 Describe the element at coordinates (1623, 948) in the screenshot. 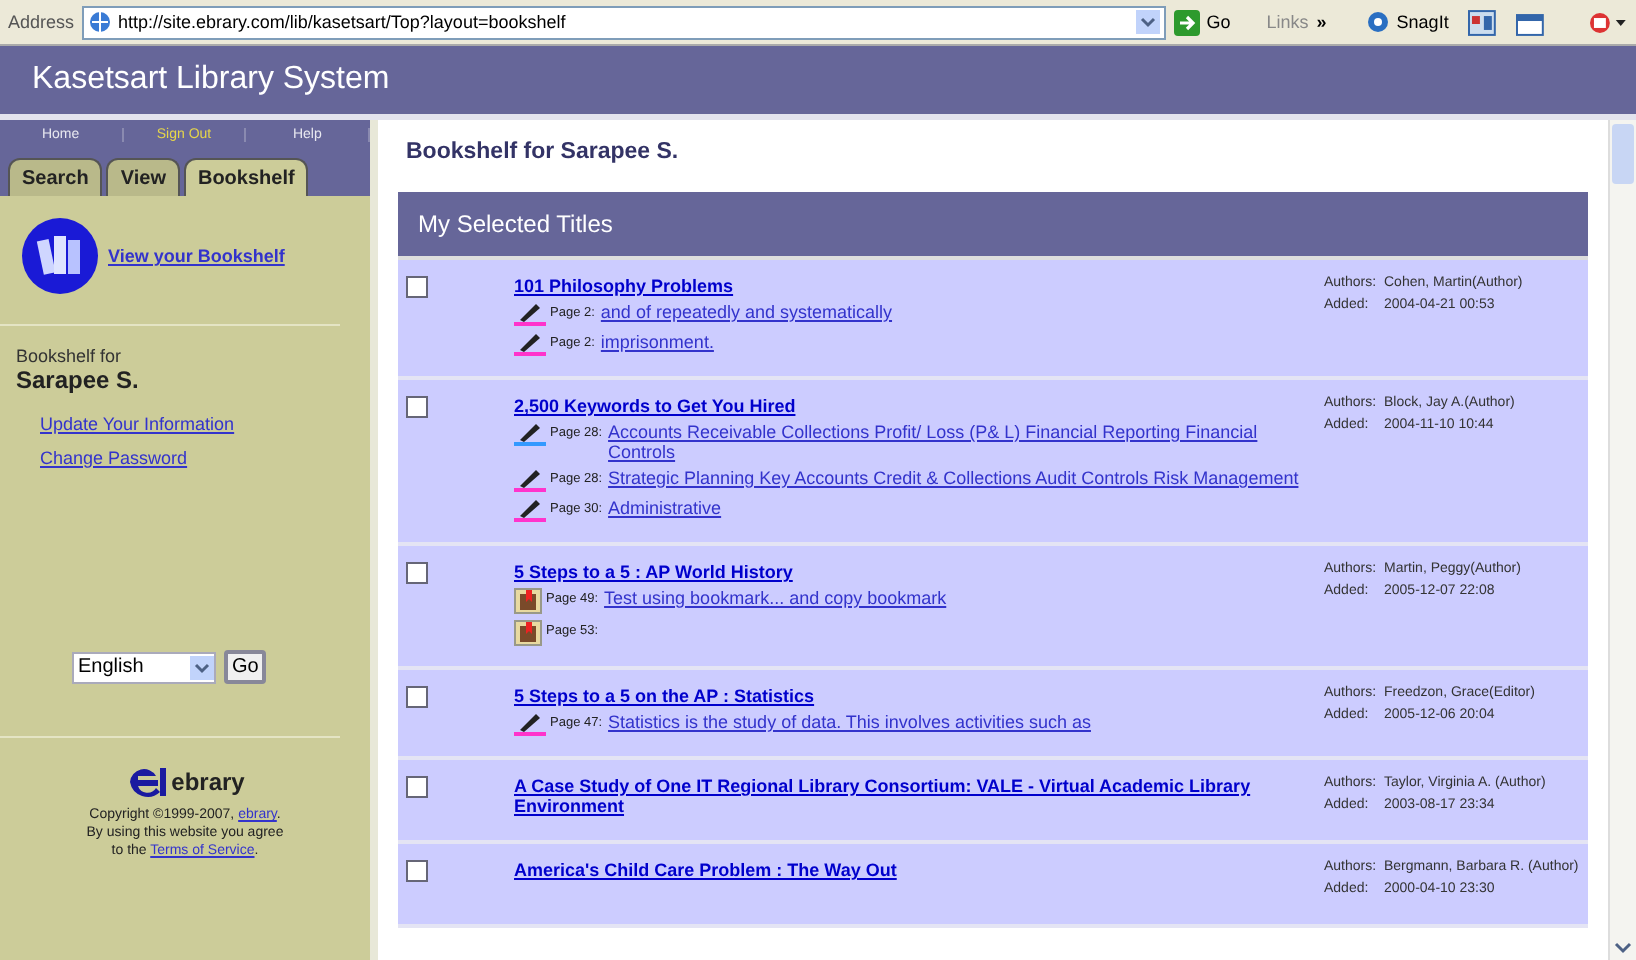

I see `scroll-down-icon` at that location.